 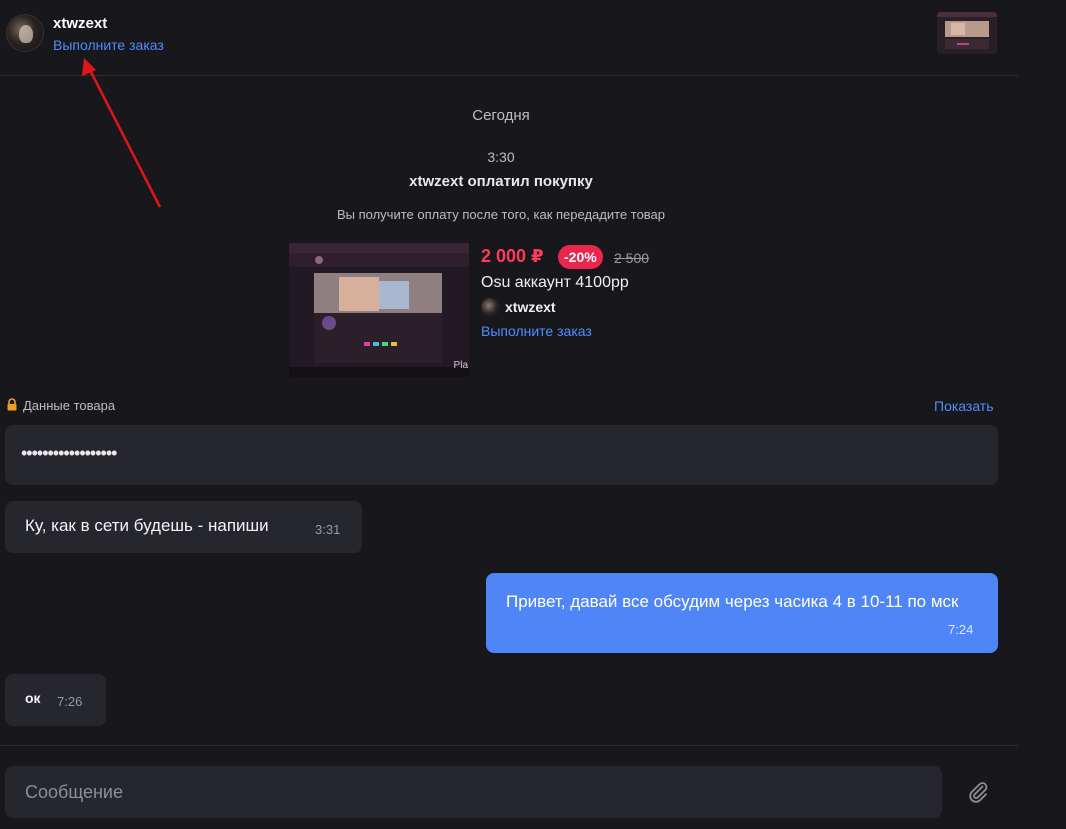 What do you see at coordinates (70, 701) in the screenshot?
I see `message-time: 7:26` at bounding box center [70, 701].